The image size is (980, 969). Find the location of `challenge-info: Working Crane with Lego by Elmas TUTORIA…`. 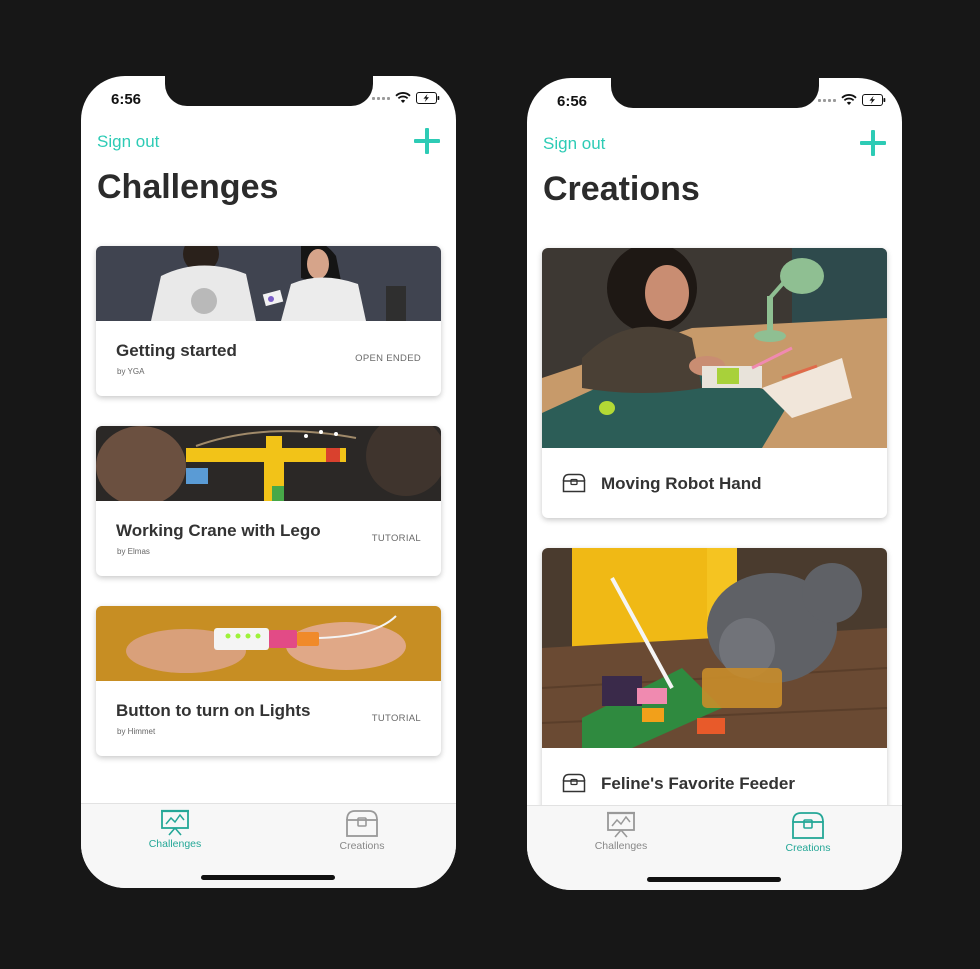

challenge-info: Working Crane with Lego by Elmas TUTORIA… is located at coordinates (268, 538).